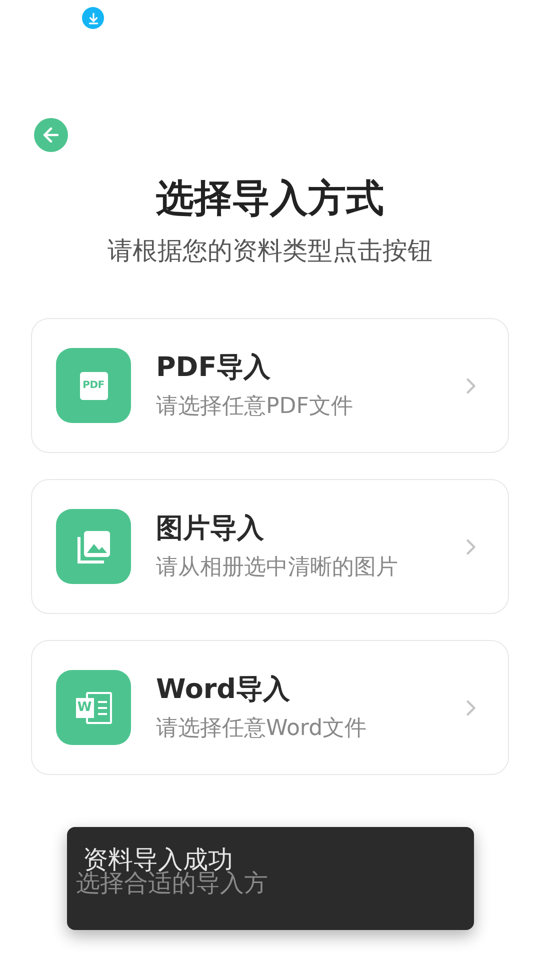 The width and height of the screenshot is (540, 960). Describe the element at coordinates (93, 18) in the screenshot. I see `download-arrow-icon` at that location.